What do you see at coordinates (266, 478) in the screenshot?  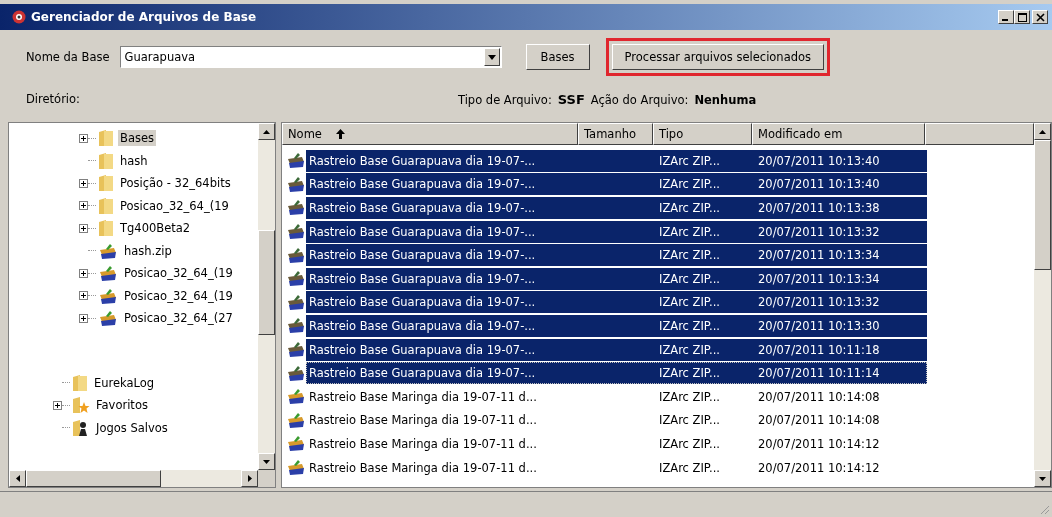 I see `scrollbar-corner` at bounding box center [266, 478].